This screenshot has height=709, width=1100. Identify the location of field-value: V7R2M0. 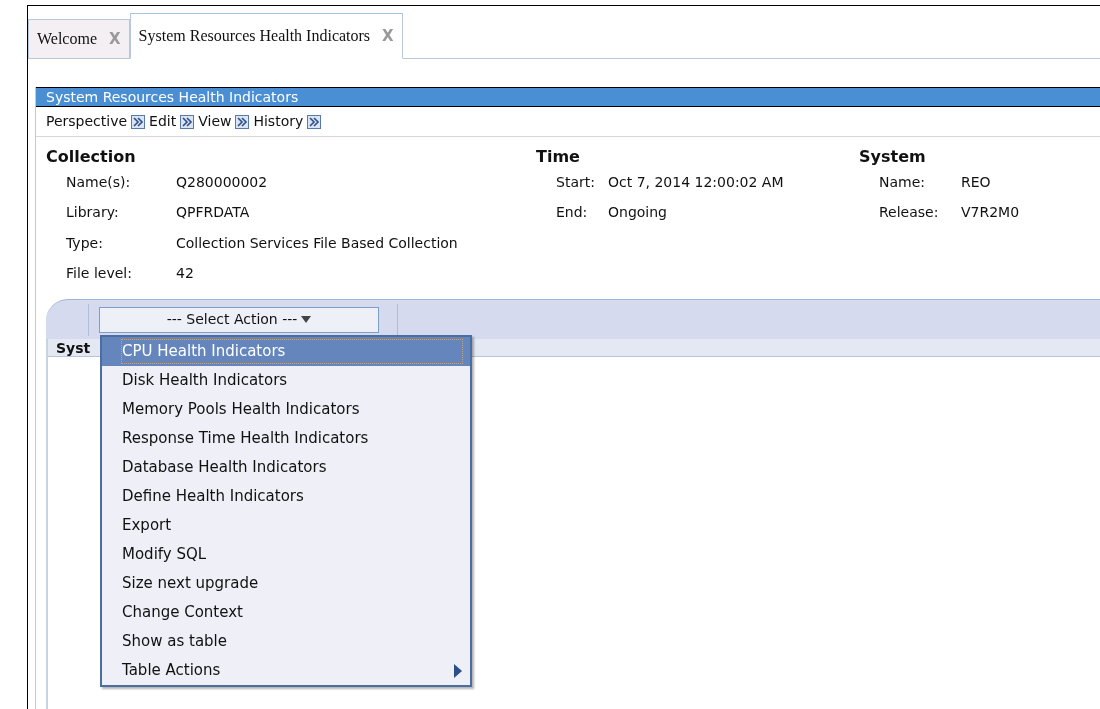
(990, 213).